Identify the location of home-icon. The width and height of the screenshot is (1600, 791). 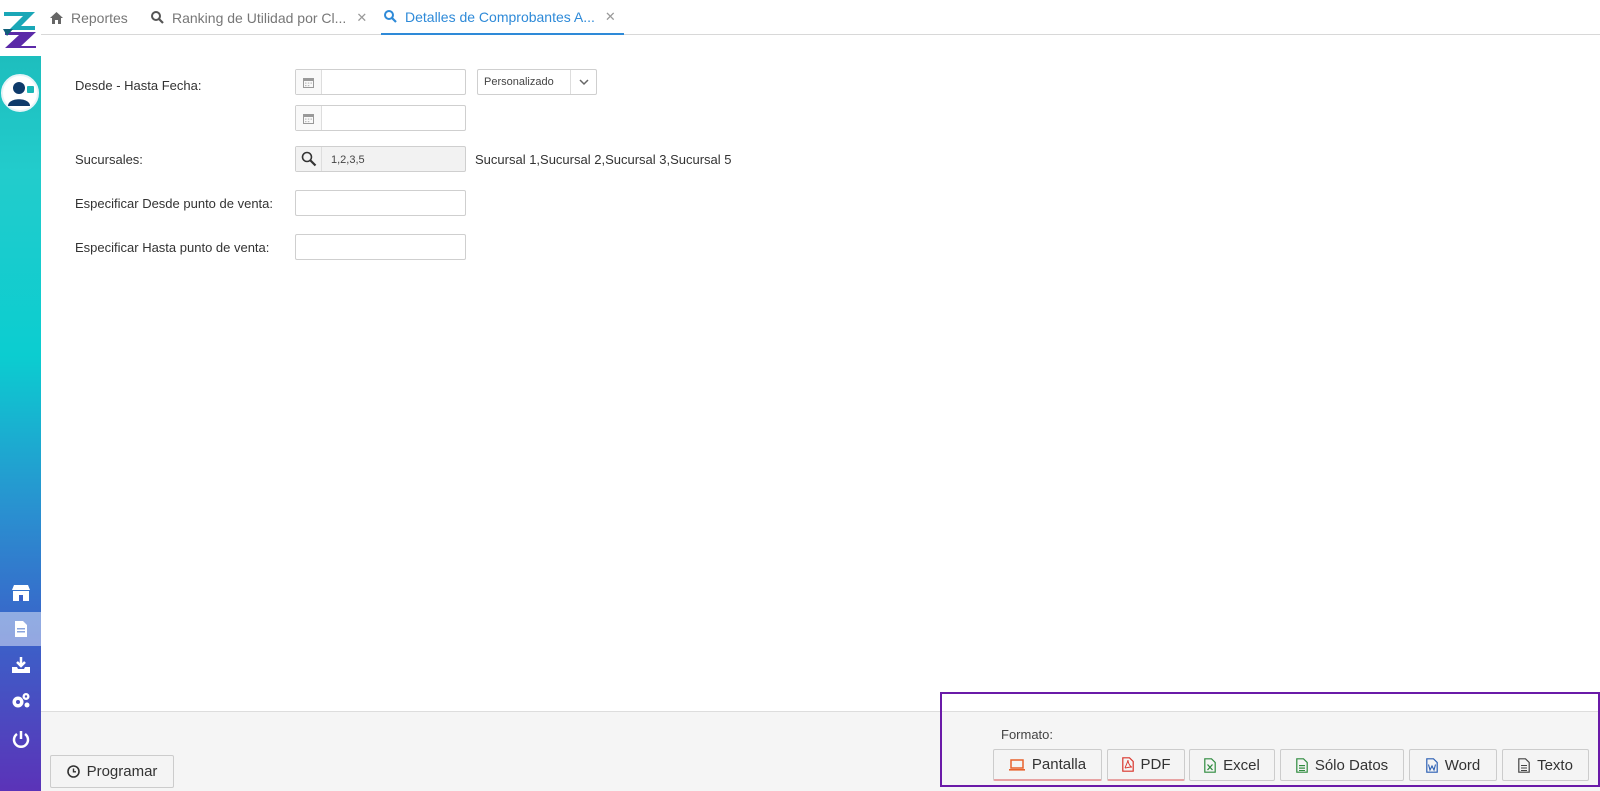
(56, 17).